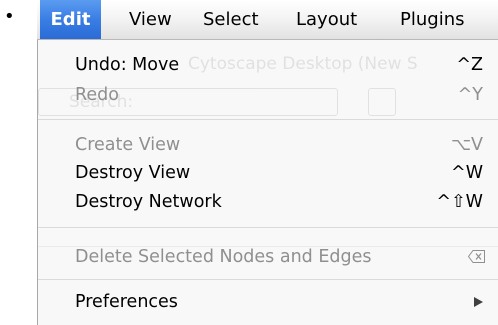 The height and width of the screenshot is (325, 498). I want to click on menu-item-redo: Redo ^Y, so click(268, 95).